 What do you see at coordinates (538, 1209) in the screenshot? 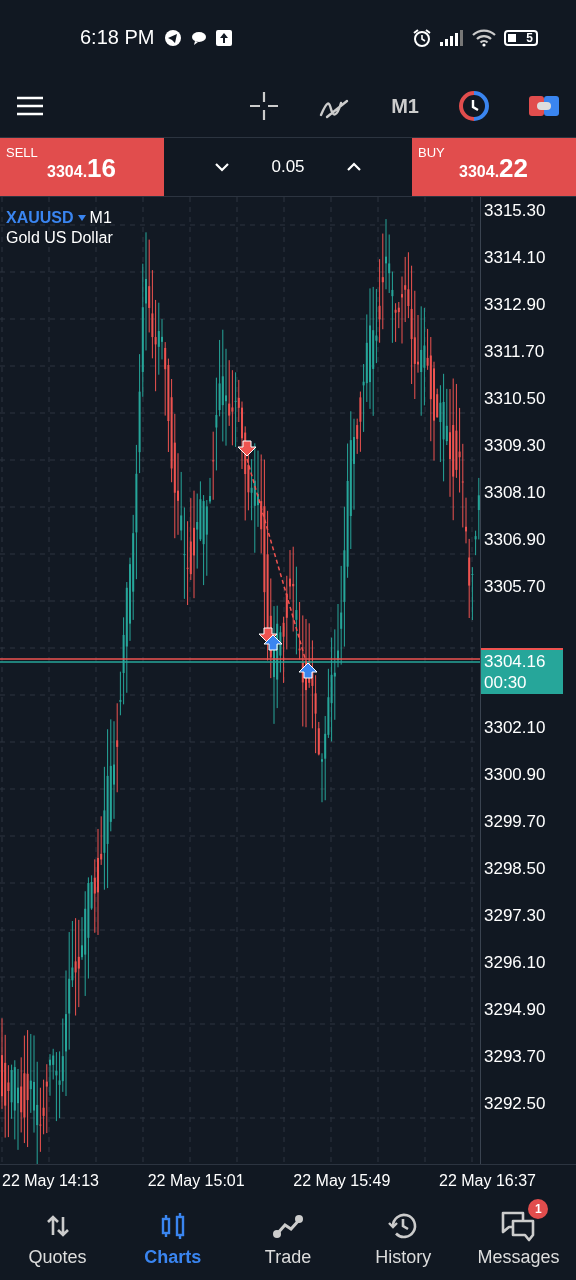
I see `notification-badge: 1` at bounding box center [538, 1209].